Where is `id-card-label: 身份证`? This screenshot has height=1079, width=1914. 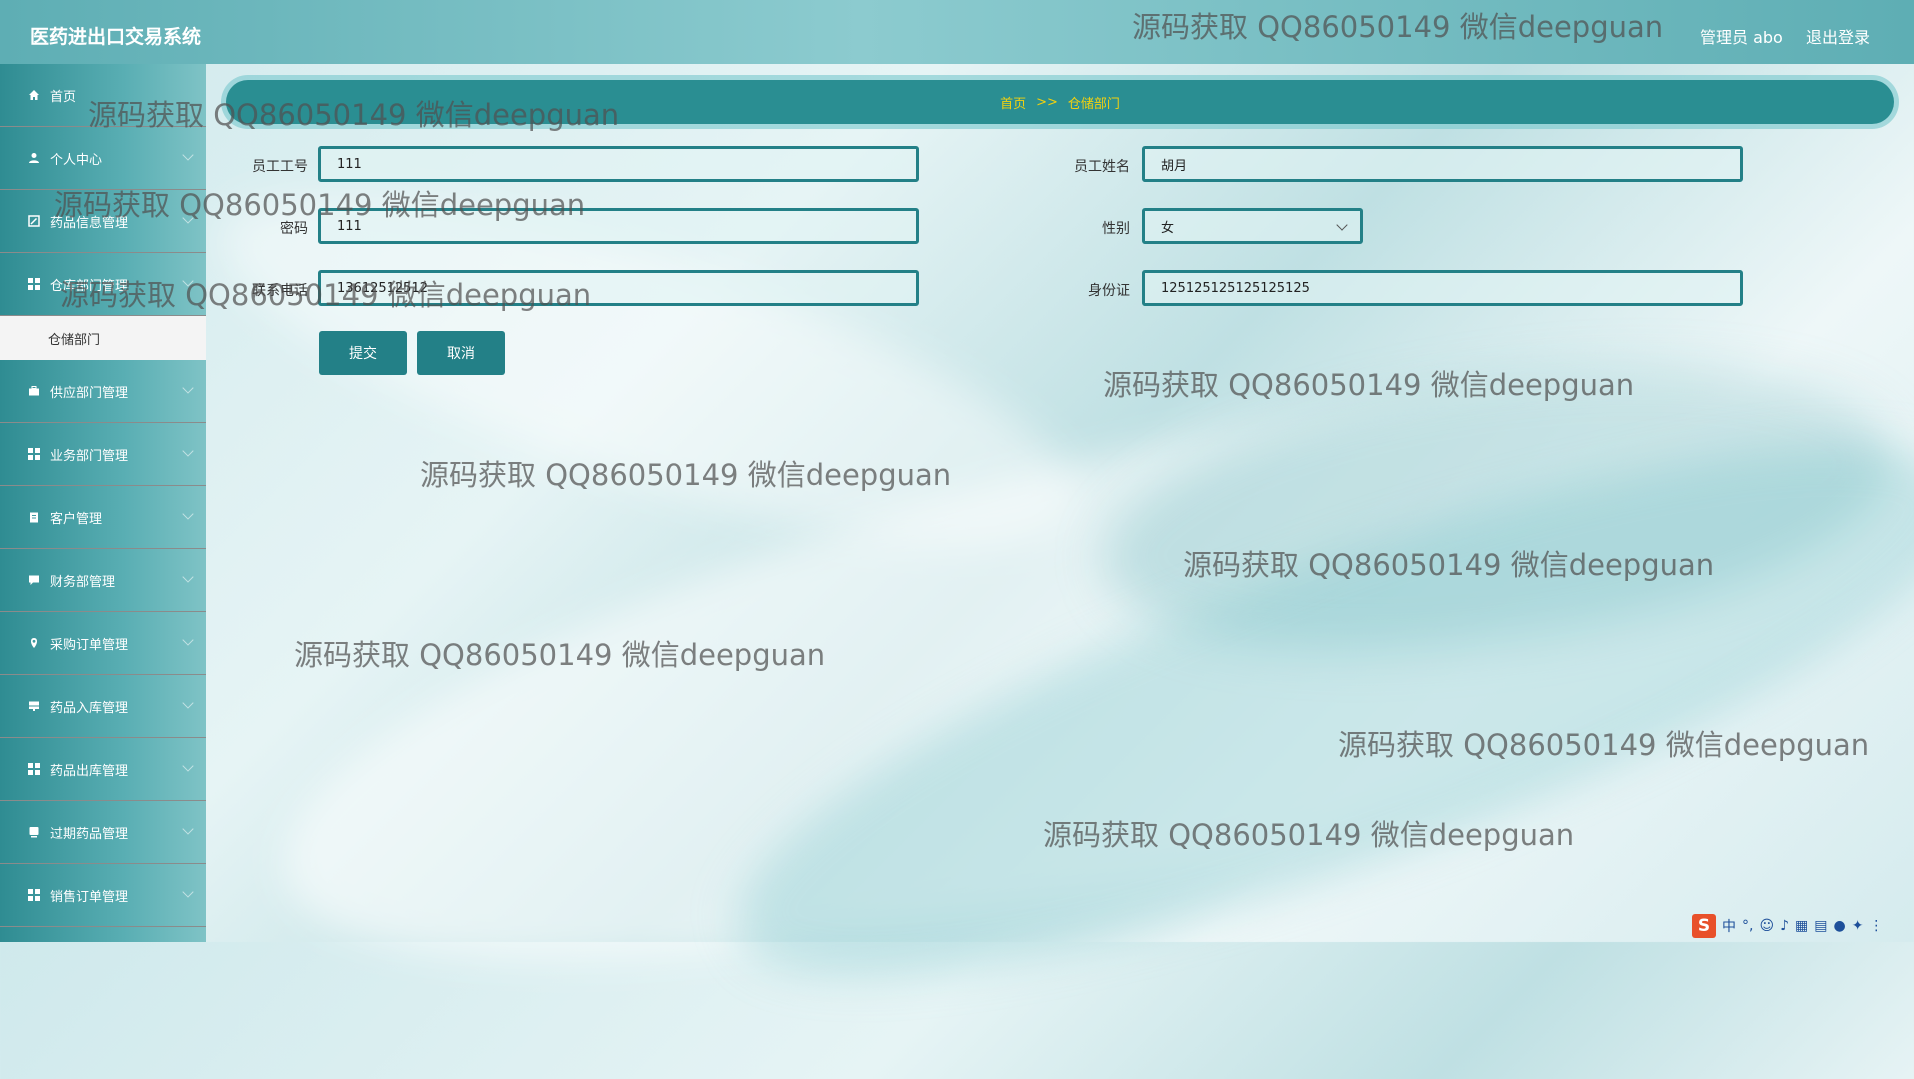
id-card-label: 身份证 is located at coordinates (1109, 291).